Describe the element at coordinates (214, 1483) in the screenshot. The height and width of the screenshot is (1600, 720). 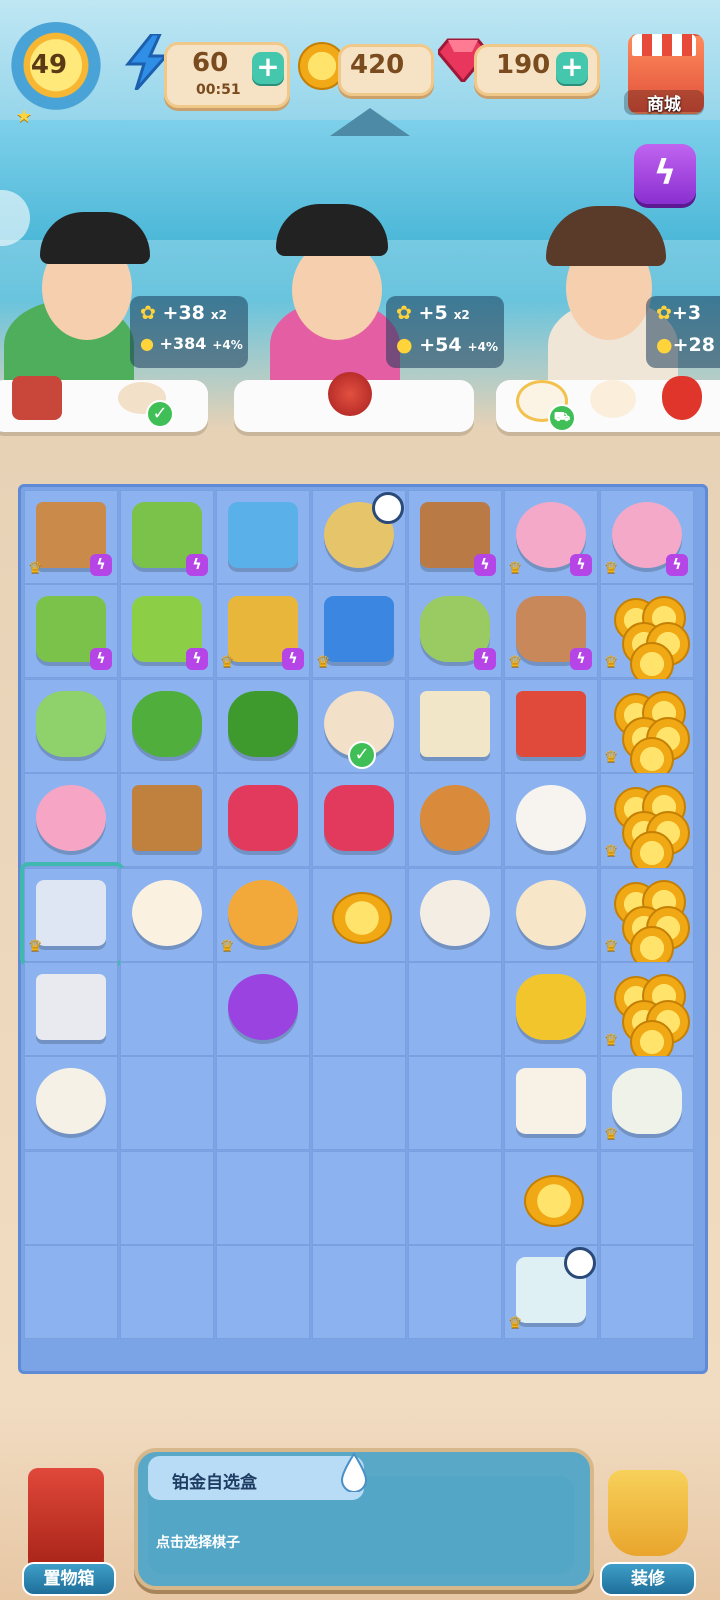
I see `selected-item-title: 铂金自选盒` at that location.